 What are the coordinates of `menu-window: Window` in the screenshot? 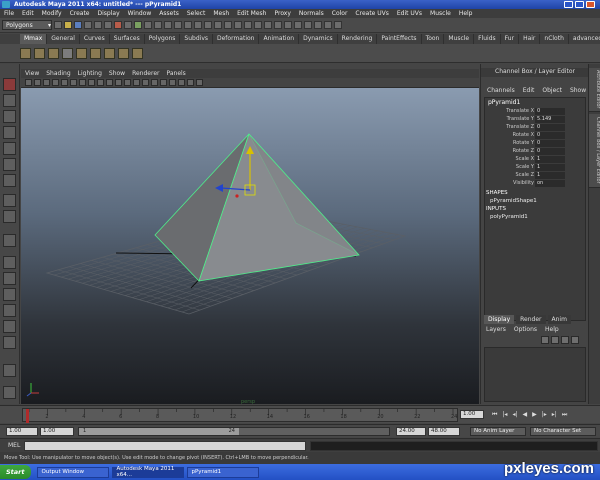 It's located at (140, 13).